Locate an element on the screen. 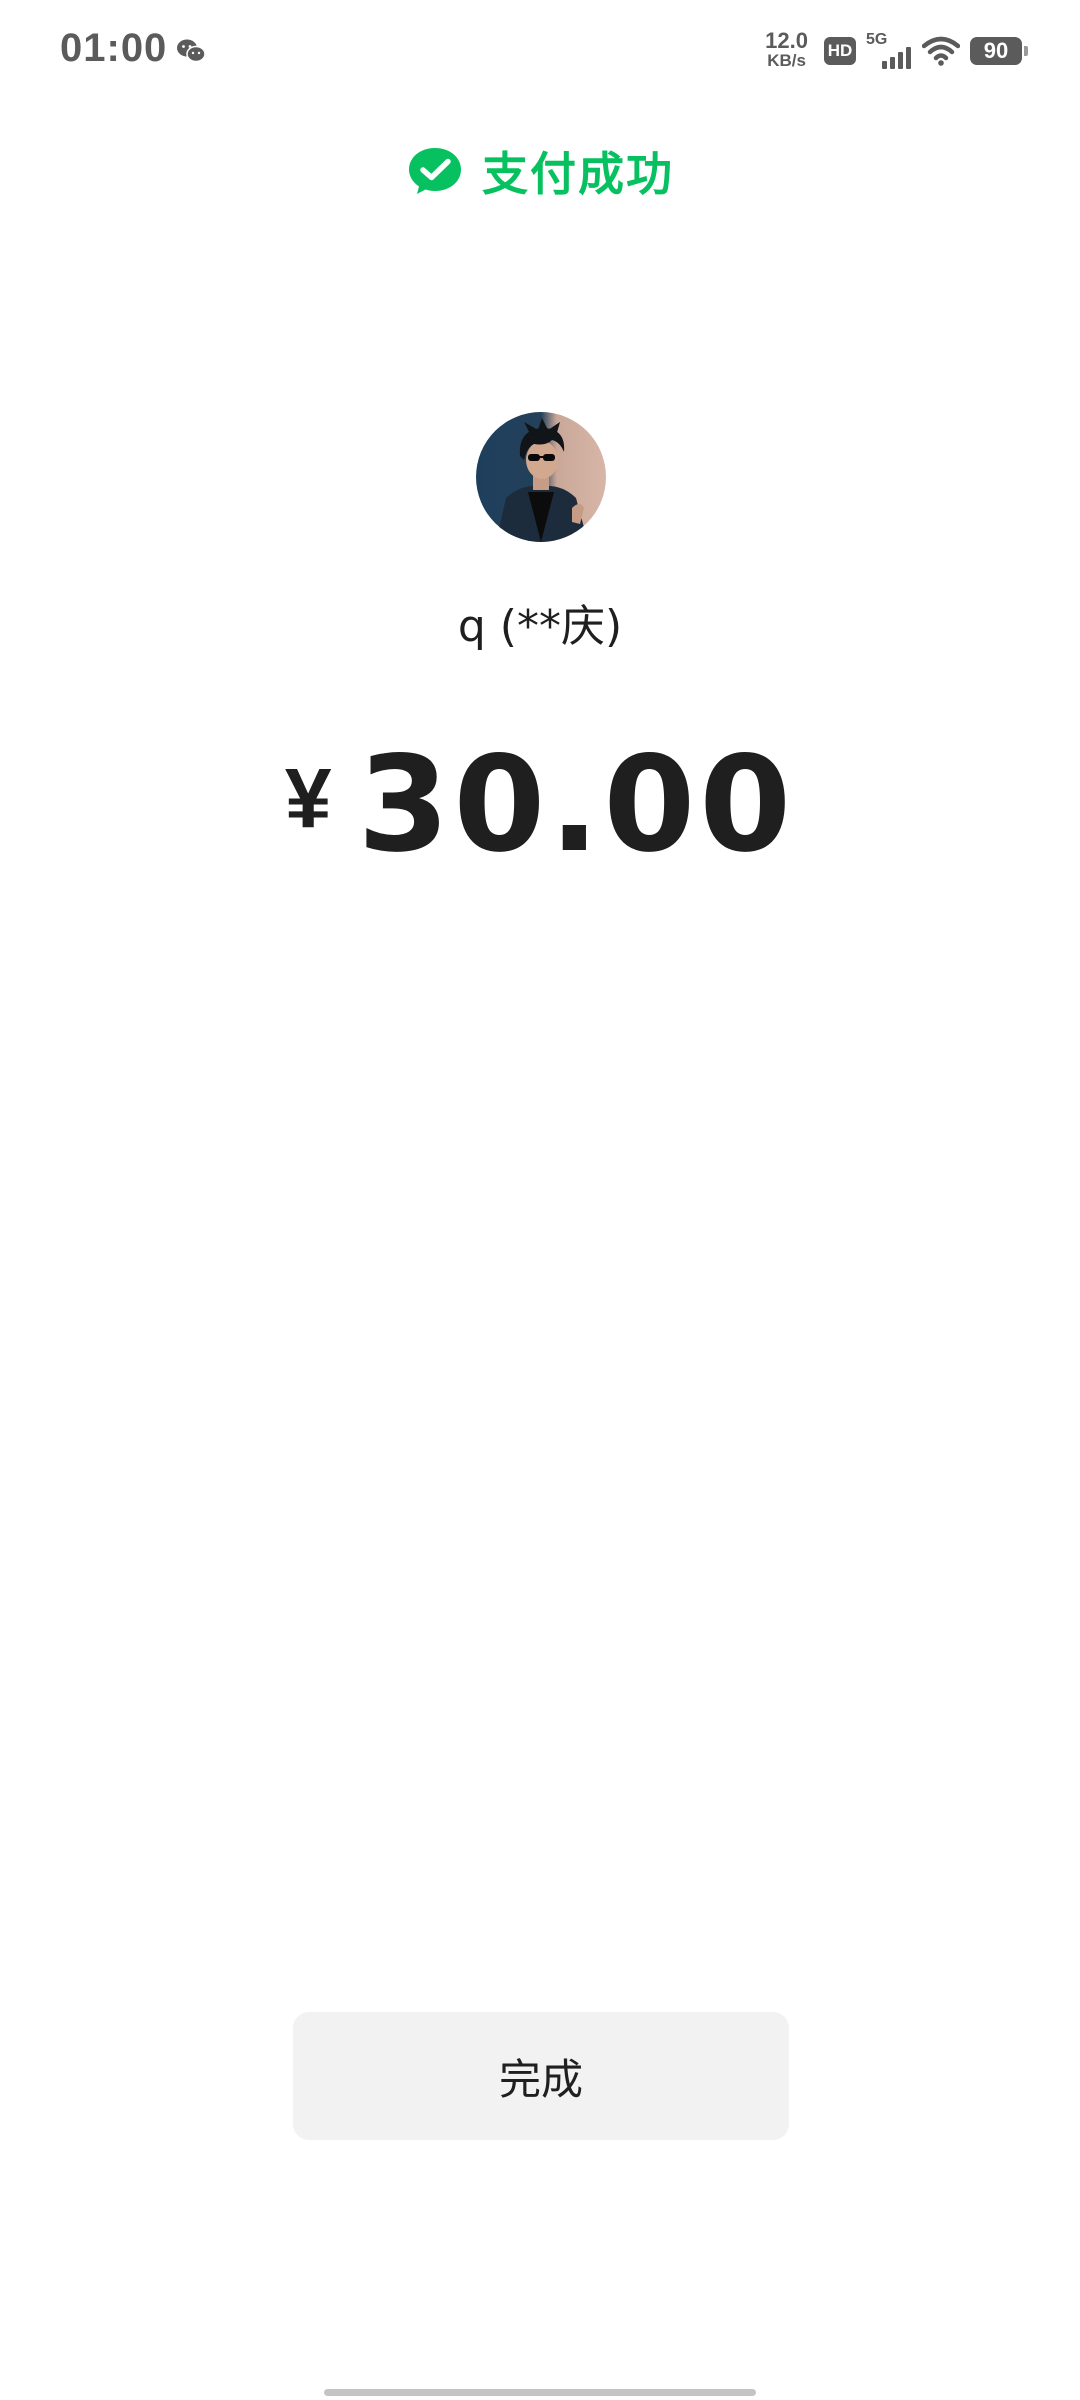 Image resolution: width=1080 pixels, height=2400 pixels. payment-amount: ¥ 30.00 is located at coordinates (540, 805).